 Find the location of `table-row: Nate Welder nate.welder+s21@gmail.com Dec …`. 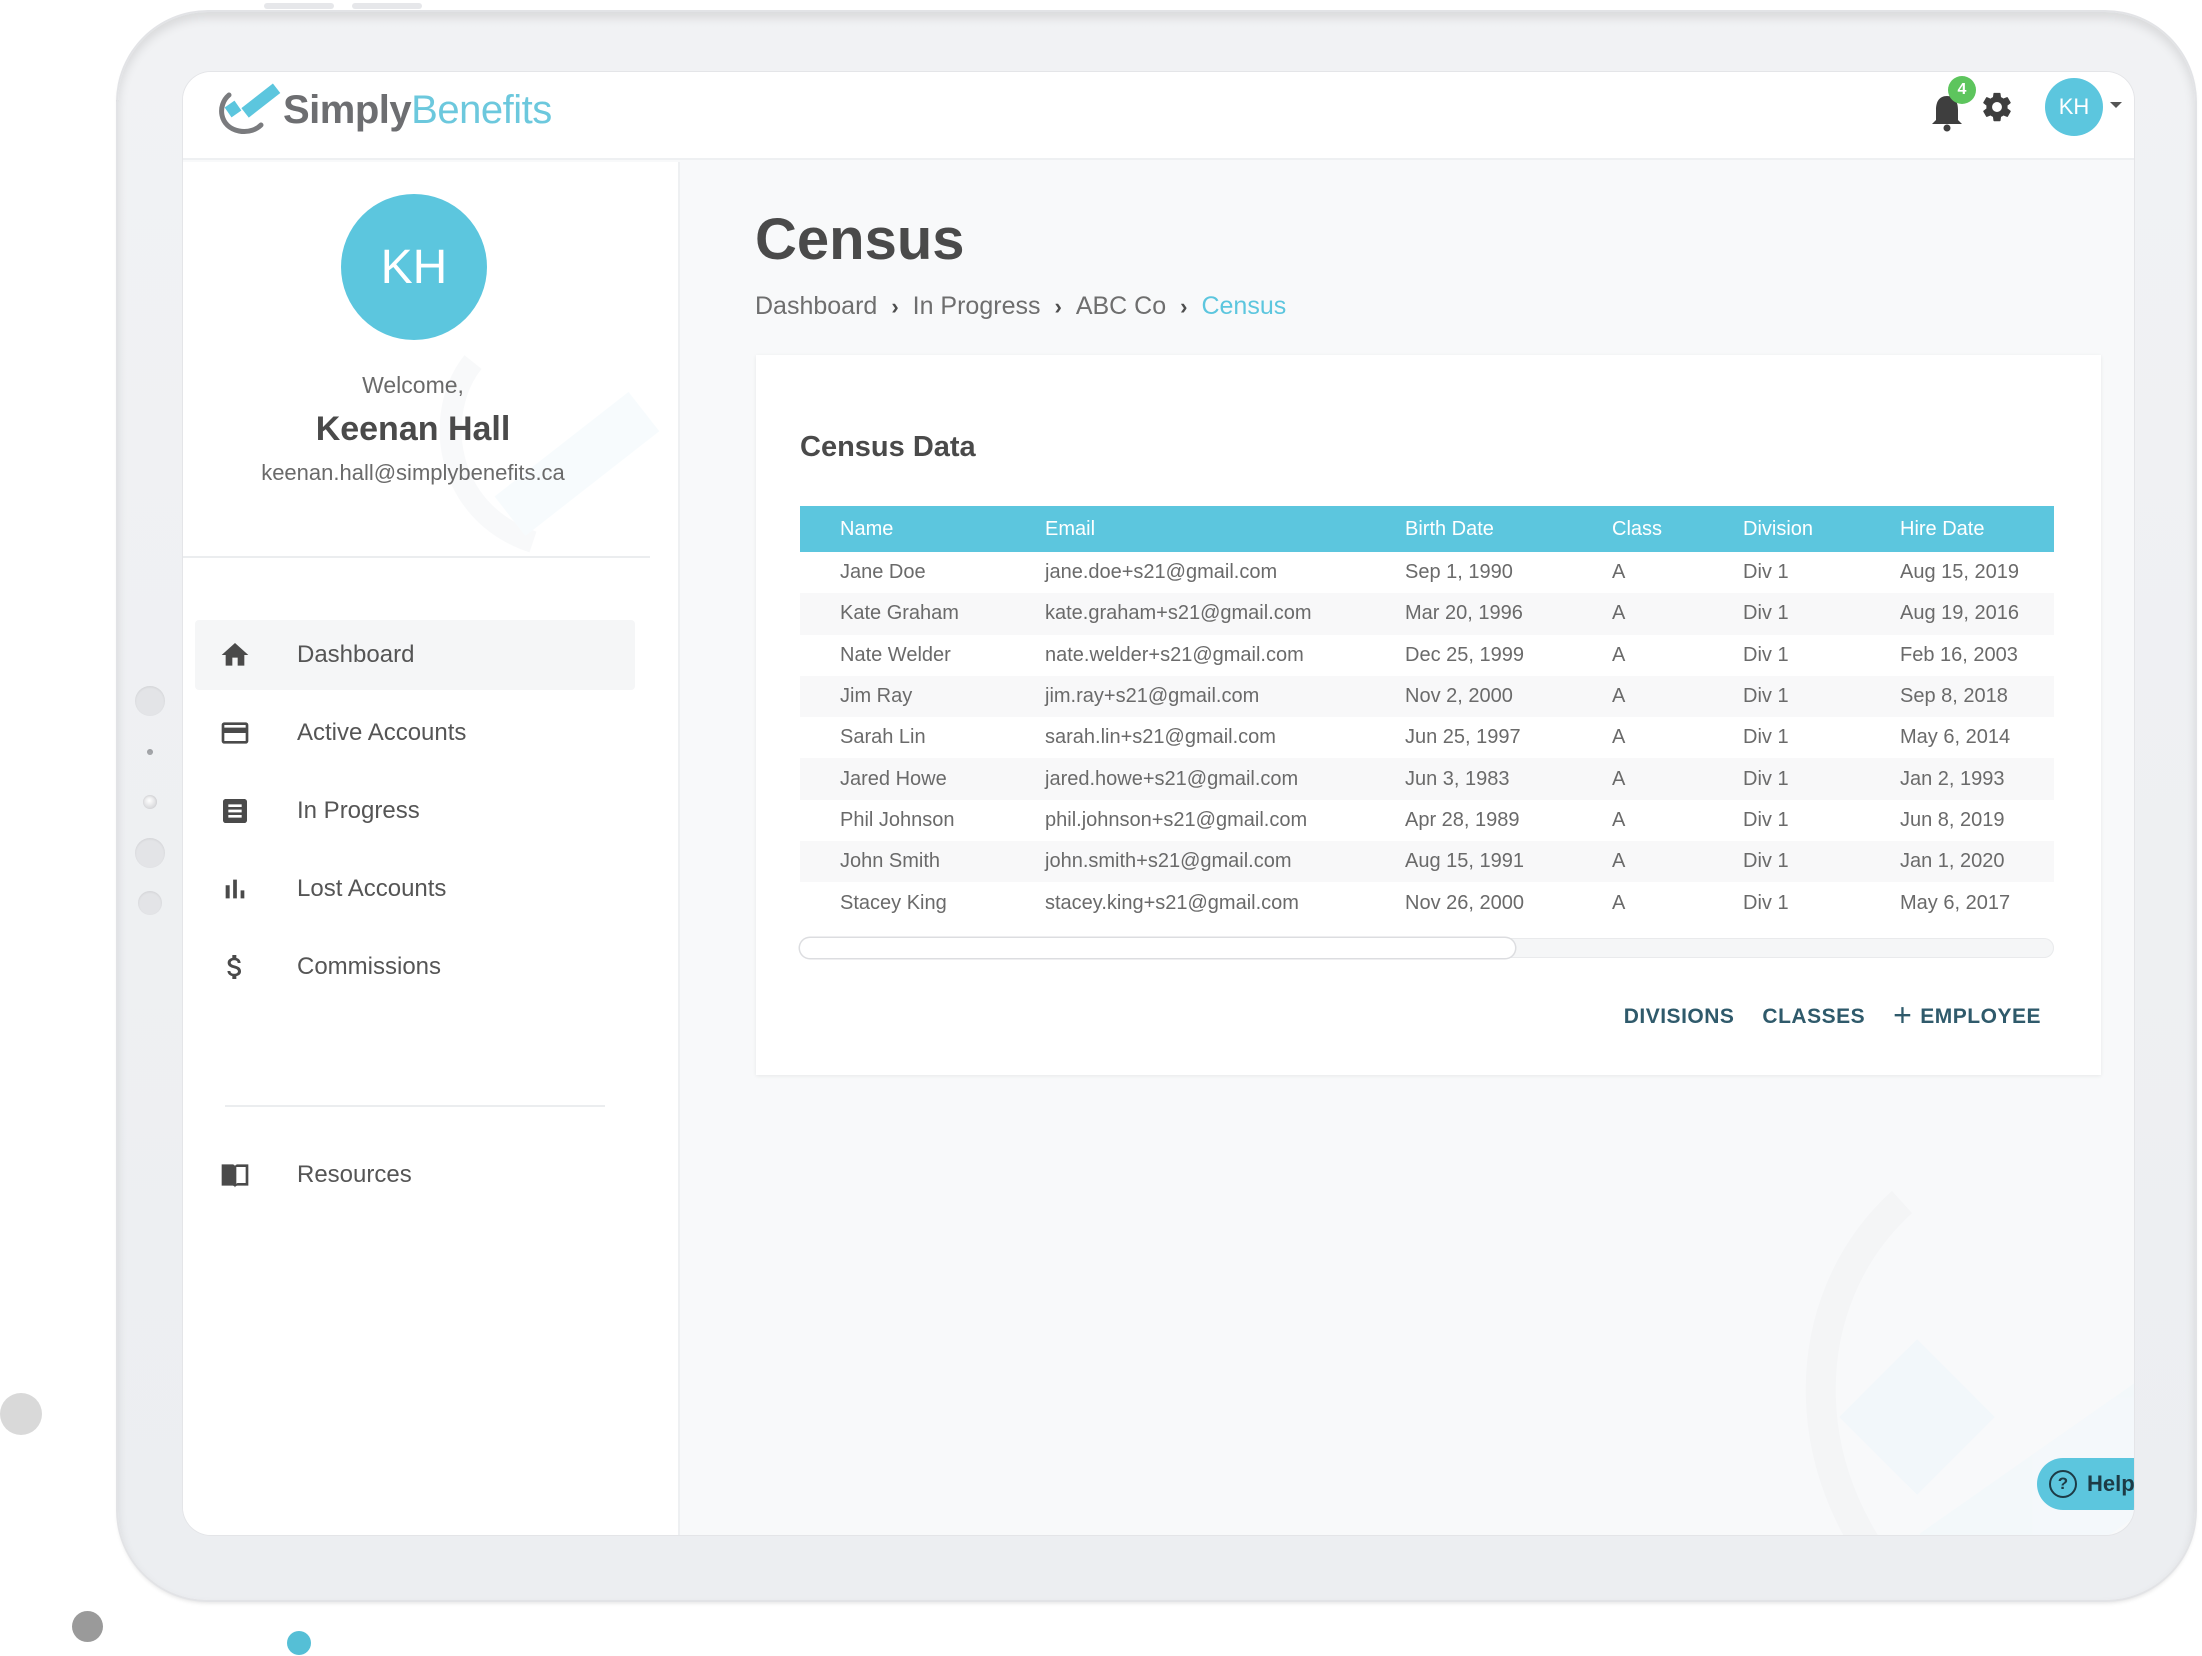

table-row: Nate Welder nate.welder+s21@gmail.com Dec … is located at coordinates (1427, 655).